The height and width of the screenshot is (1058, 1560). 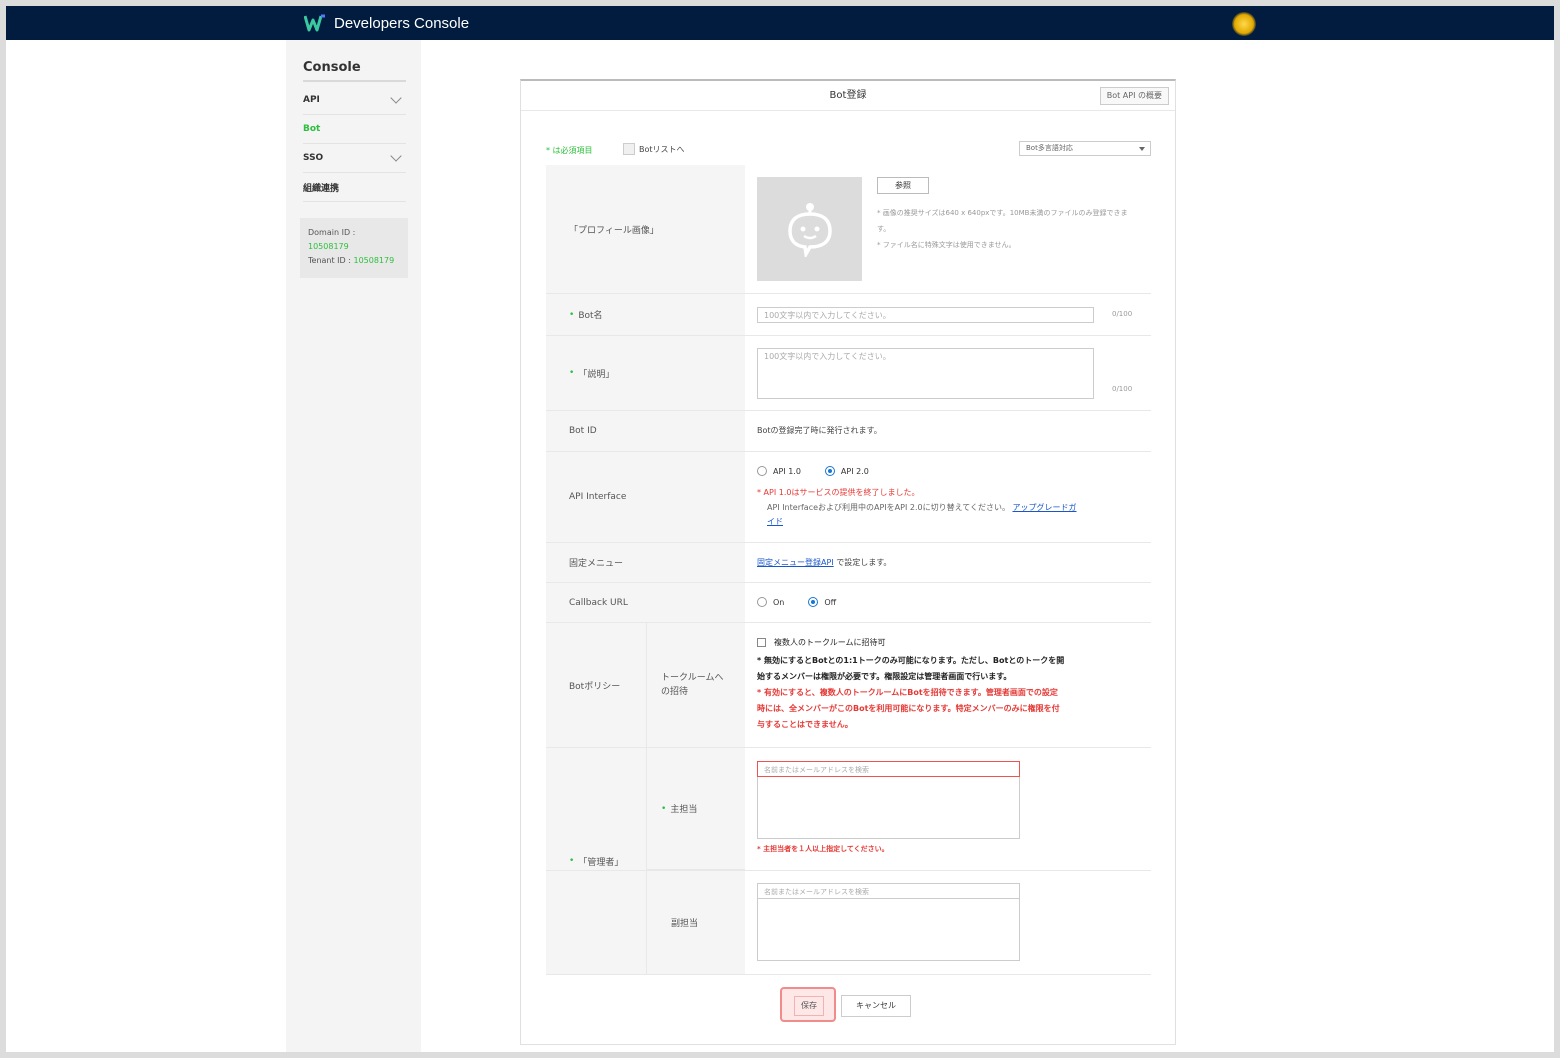 I want to click on bot-policy-label-text: Botポリシー, so click(x=595, y=686).